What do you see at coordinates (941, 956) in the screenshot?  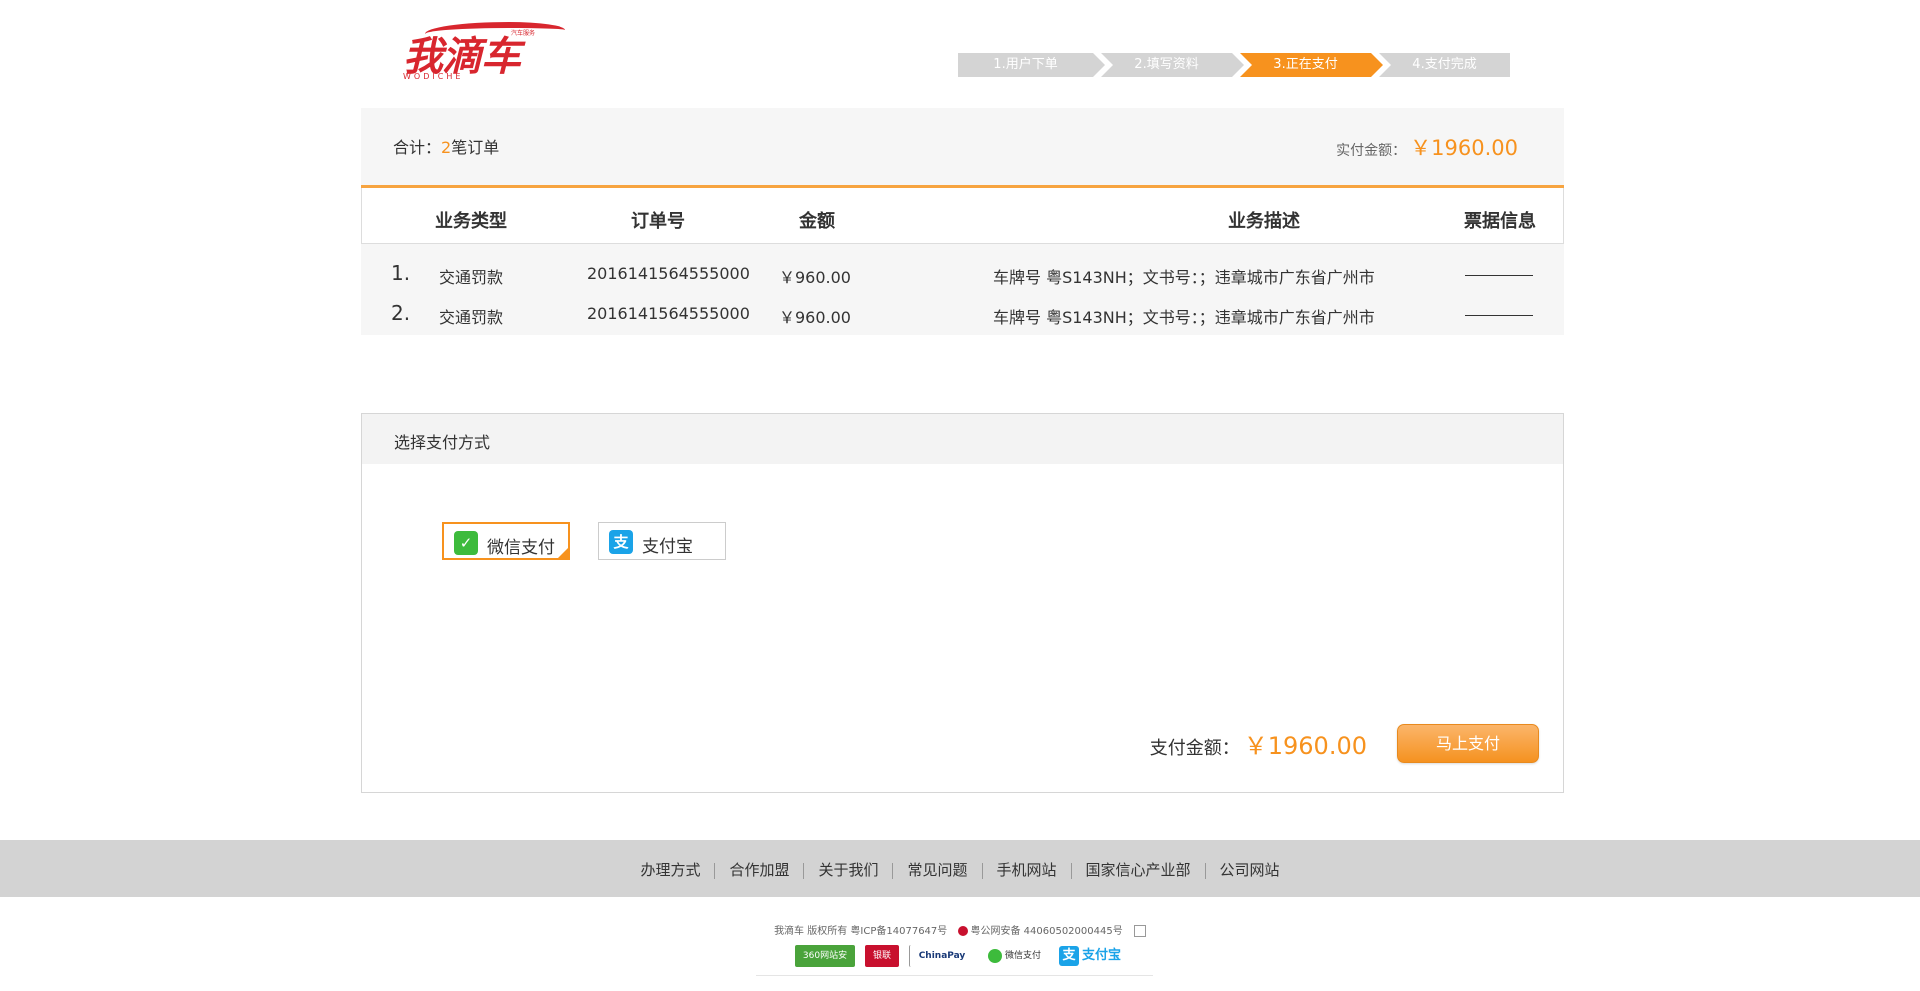 I see `badge-chinapay: ChinaPay` at bounding box center [941, 956].